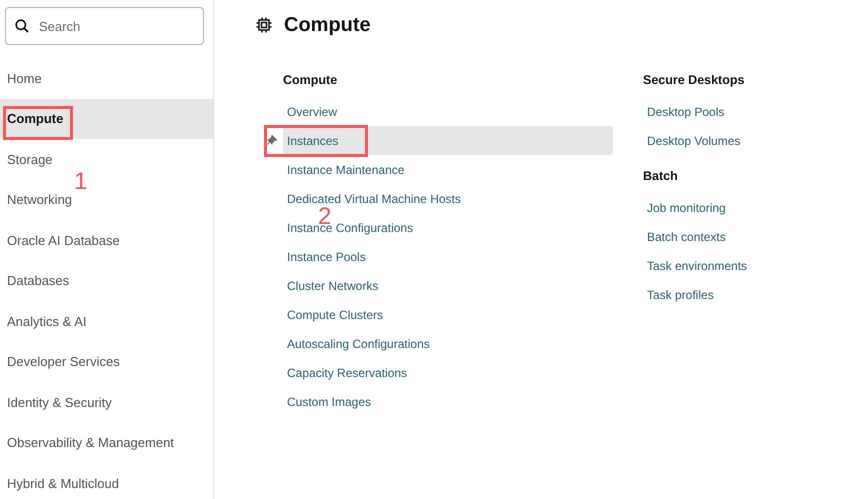 This screenshot has height=499, width=861. Describe the element at coordinates (326, 257) in the screenshot. I see `menu-link: Instance Pools` at that location.